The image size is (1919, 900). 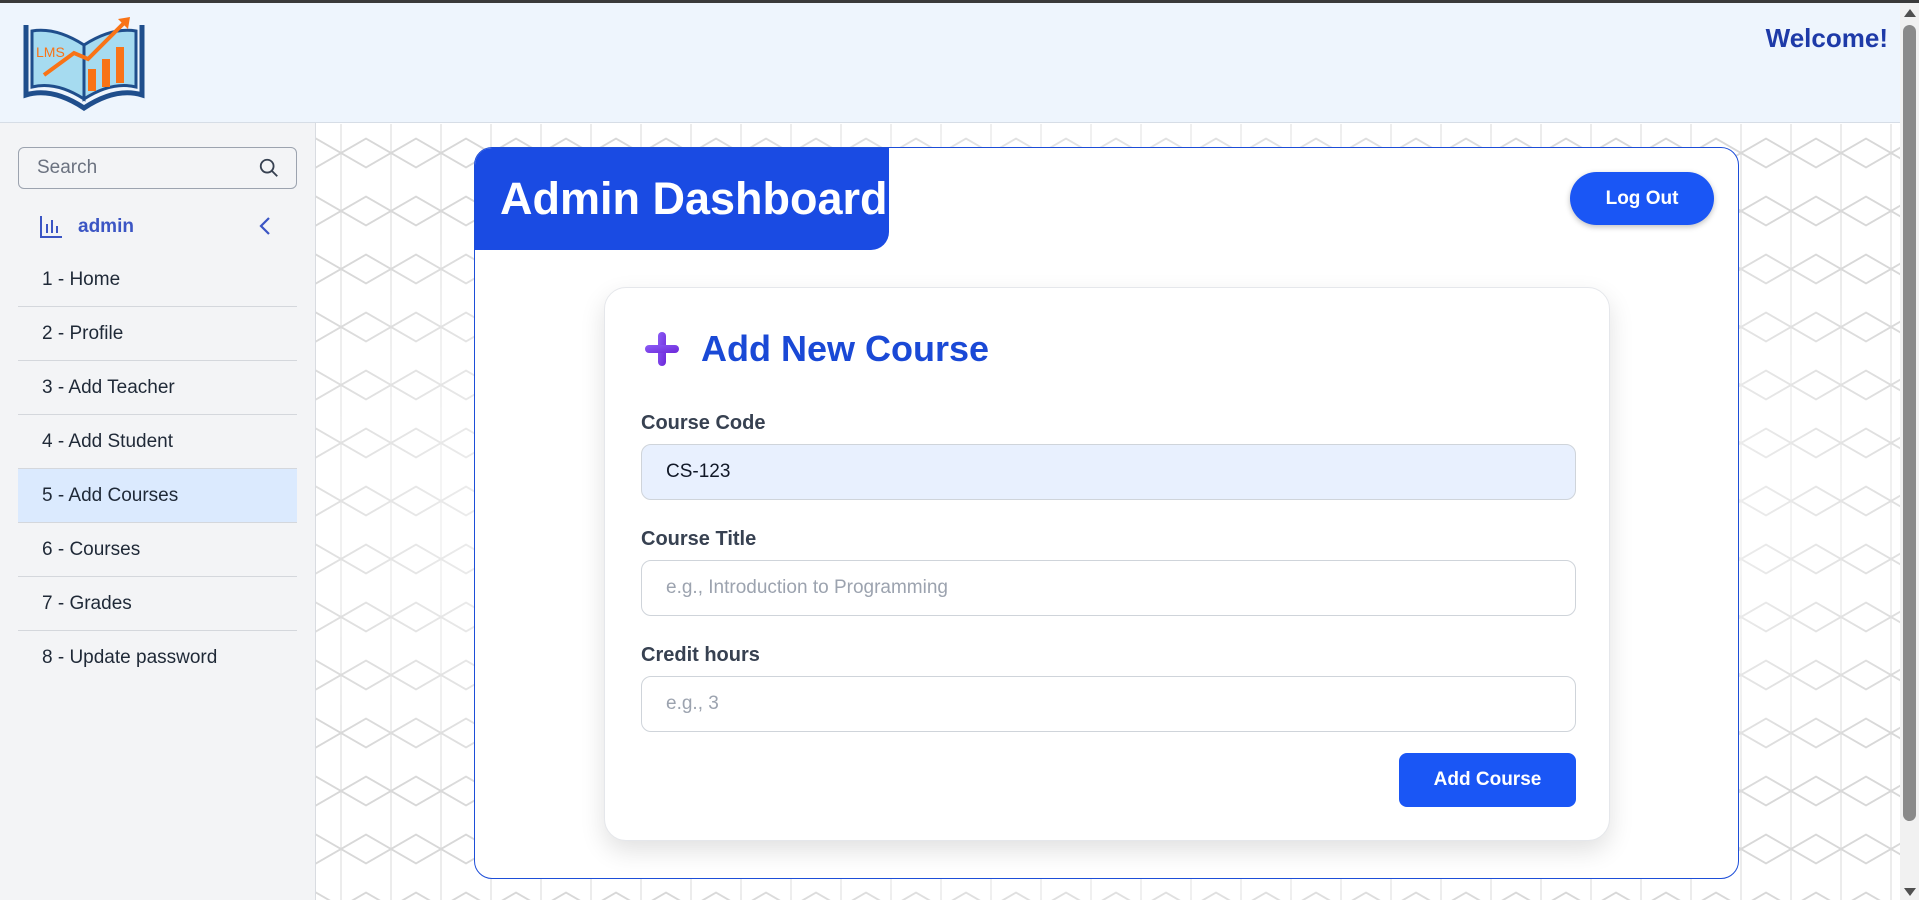 What do you see at coordinates (50, 52) in the screenshot?
I see `svg-text: LMS` at bounding box center [50, 52].